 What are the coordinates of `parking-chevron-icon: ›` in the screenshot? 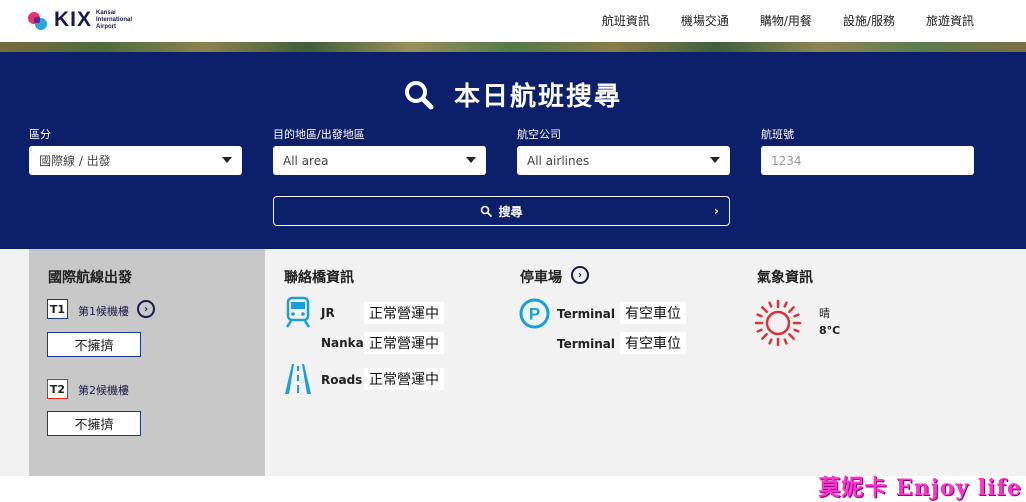 It's located at (580, 275).